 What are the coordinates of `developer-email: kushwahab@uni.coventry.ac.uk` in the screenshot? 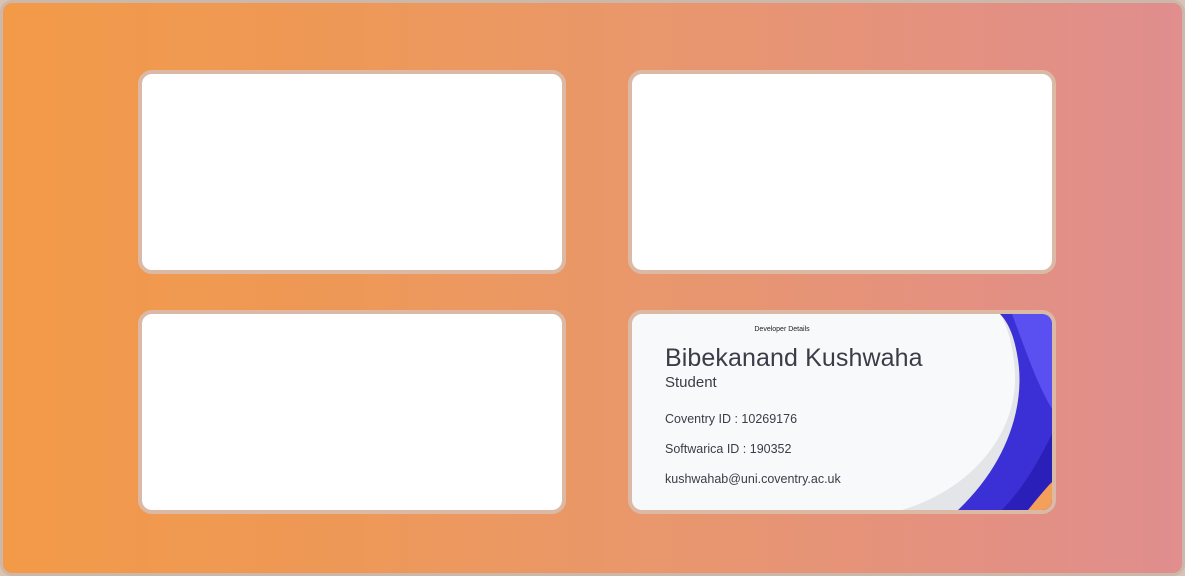 It's located at (753, 479).